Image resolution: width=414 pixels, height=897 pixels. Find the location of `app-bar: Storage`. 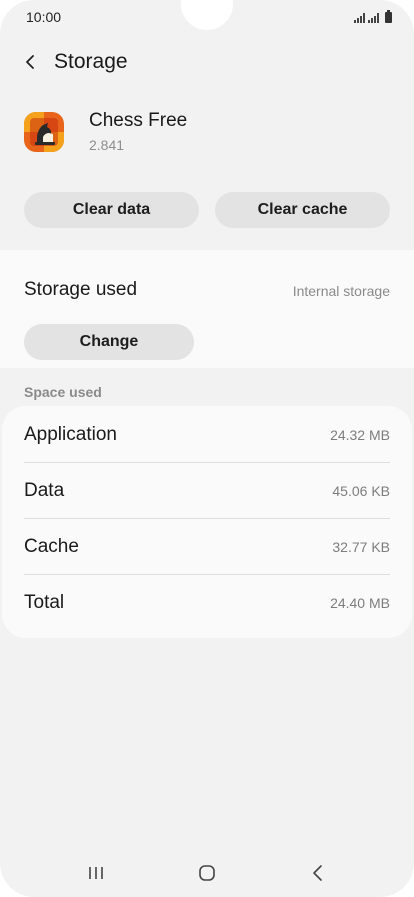

app-bar: Storage is located at coordinates (207, 62).